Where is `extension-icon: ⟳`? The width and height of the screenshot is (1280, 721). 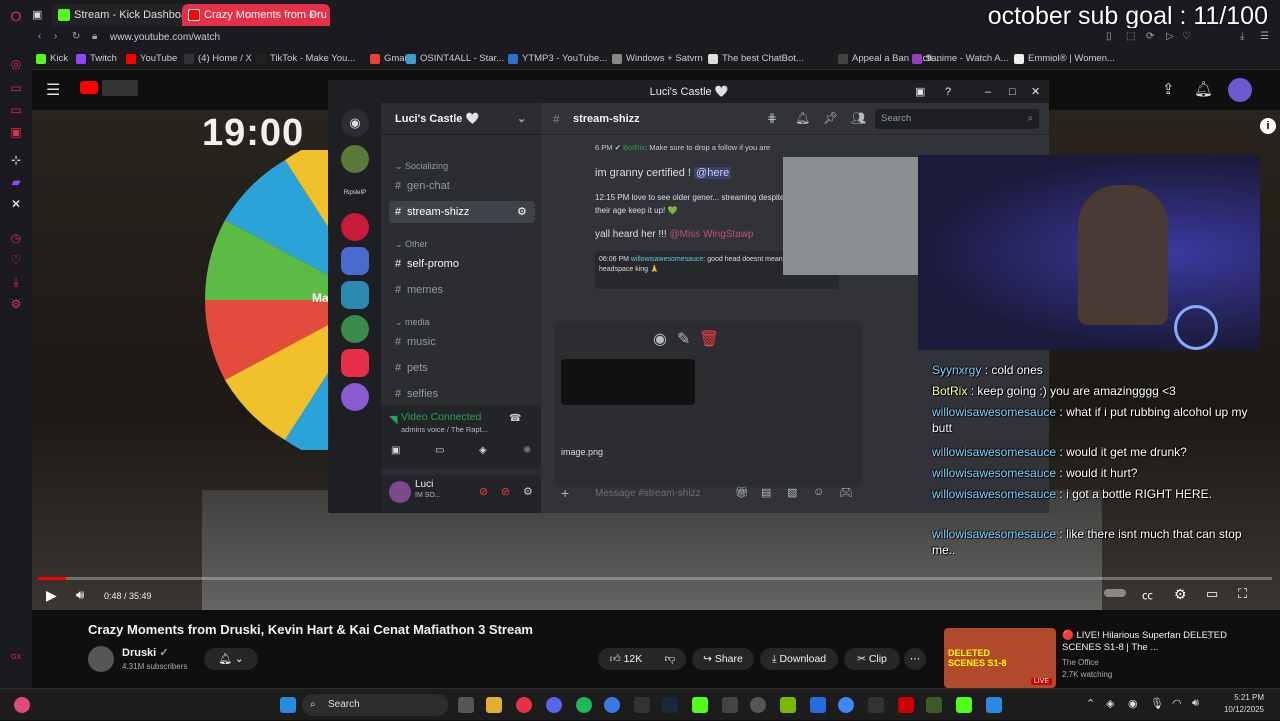 extension-icon: ⟳ is located at coordinates (1150, 36).